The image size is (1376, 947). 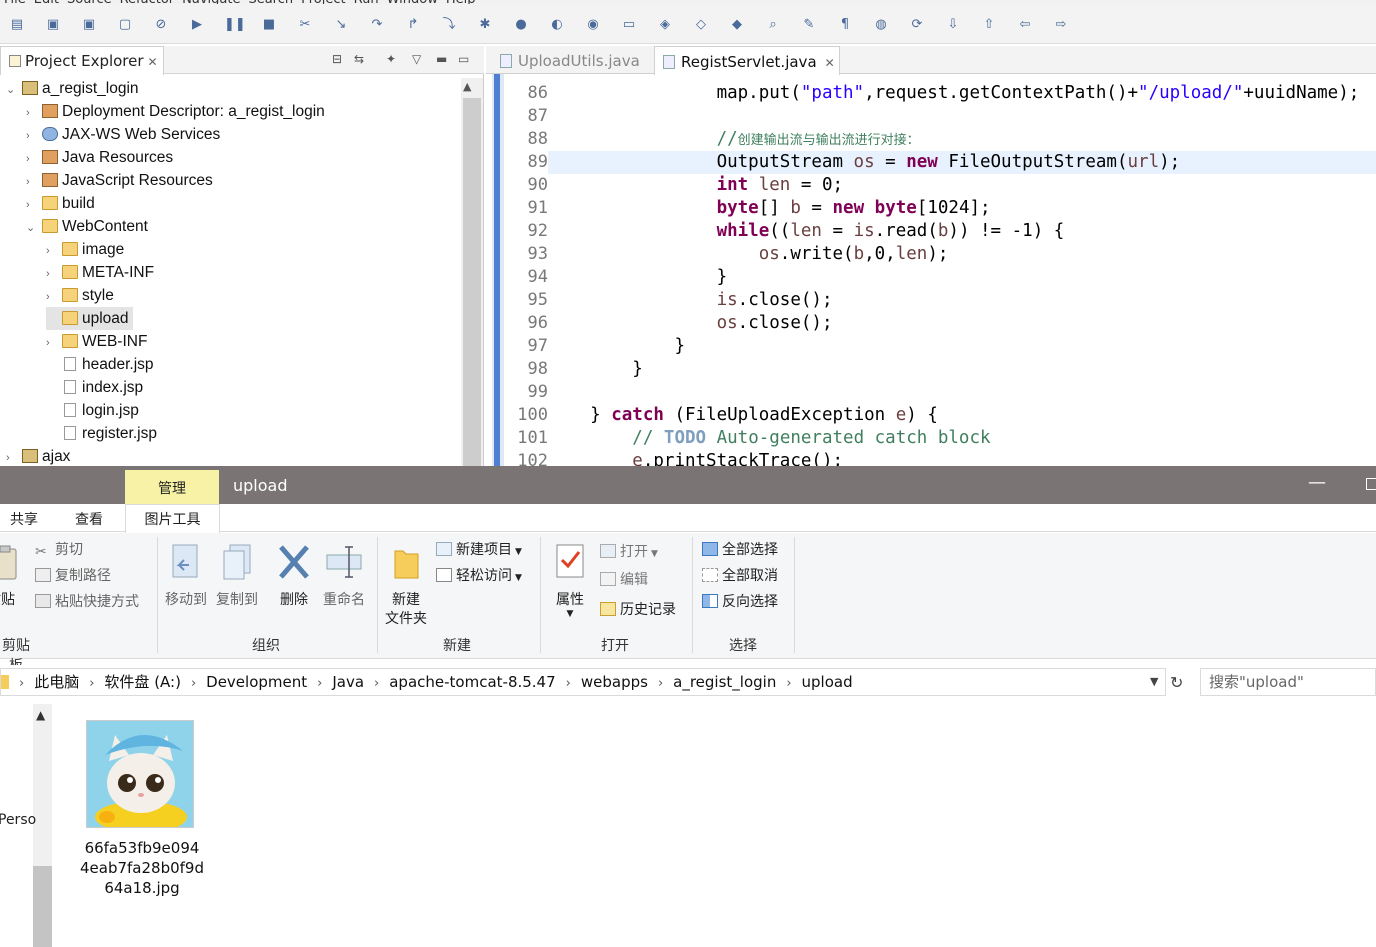 I want to click on editor-tab-registservlet: RegistServlet.java ✕, so click(x=747, y=60).